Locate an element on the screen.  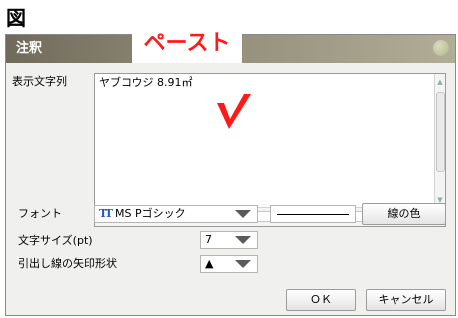
line-sample is located at coordinates (313, 214).